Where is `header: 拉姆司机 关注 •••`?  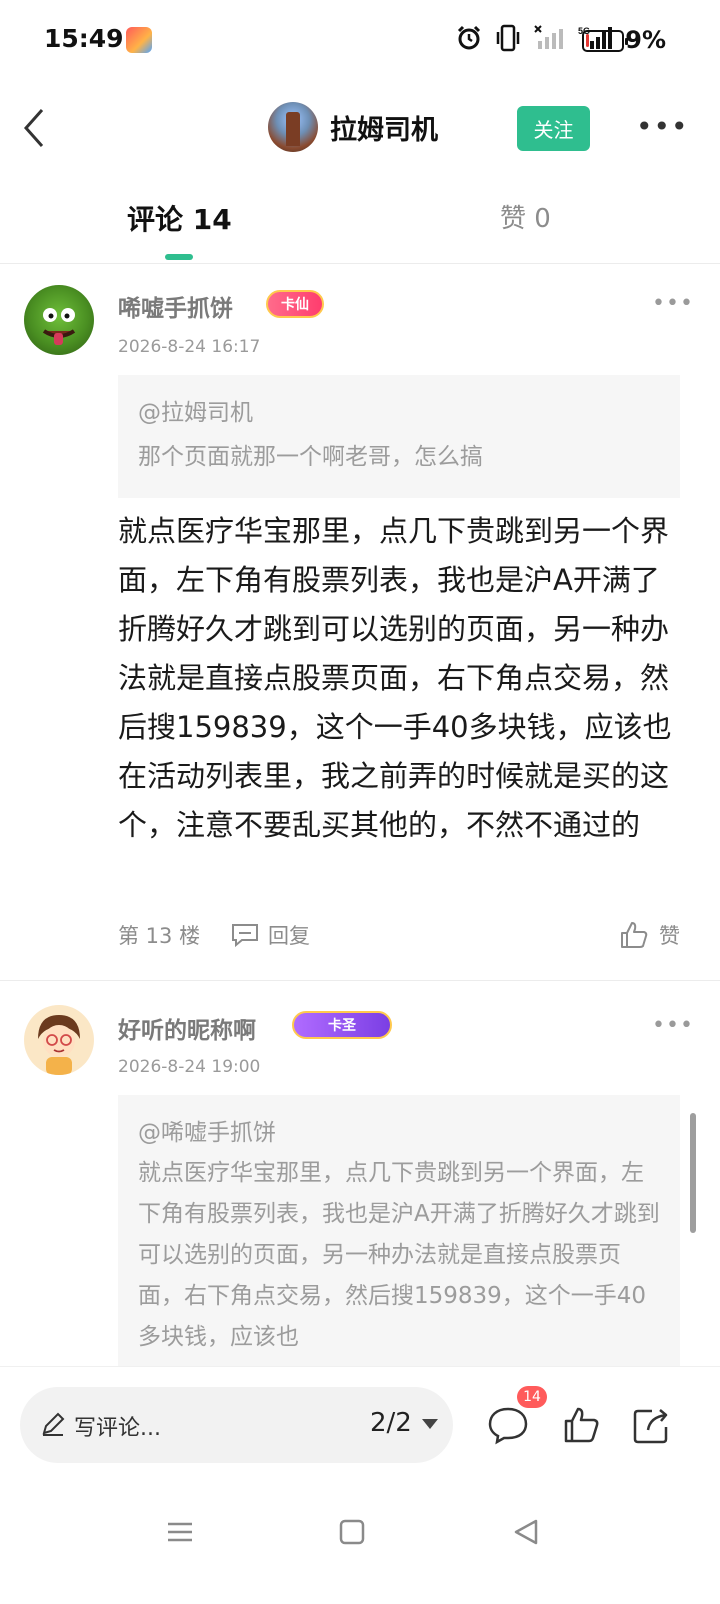
header: 拉姆司机 关注 ••• is located at coordinates (360, 128).